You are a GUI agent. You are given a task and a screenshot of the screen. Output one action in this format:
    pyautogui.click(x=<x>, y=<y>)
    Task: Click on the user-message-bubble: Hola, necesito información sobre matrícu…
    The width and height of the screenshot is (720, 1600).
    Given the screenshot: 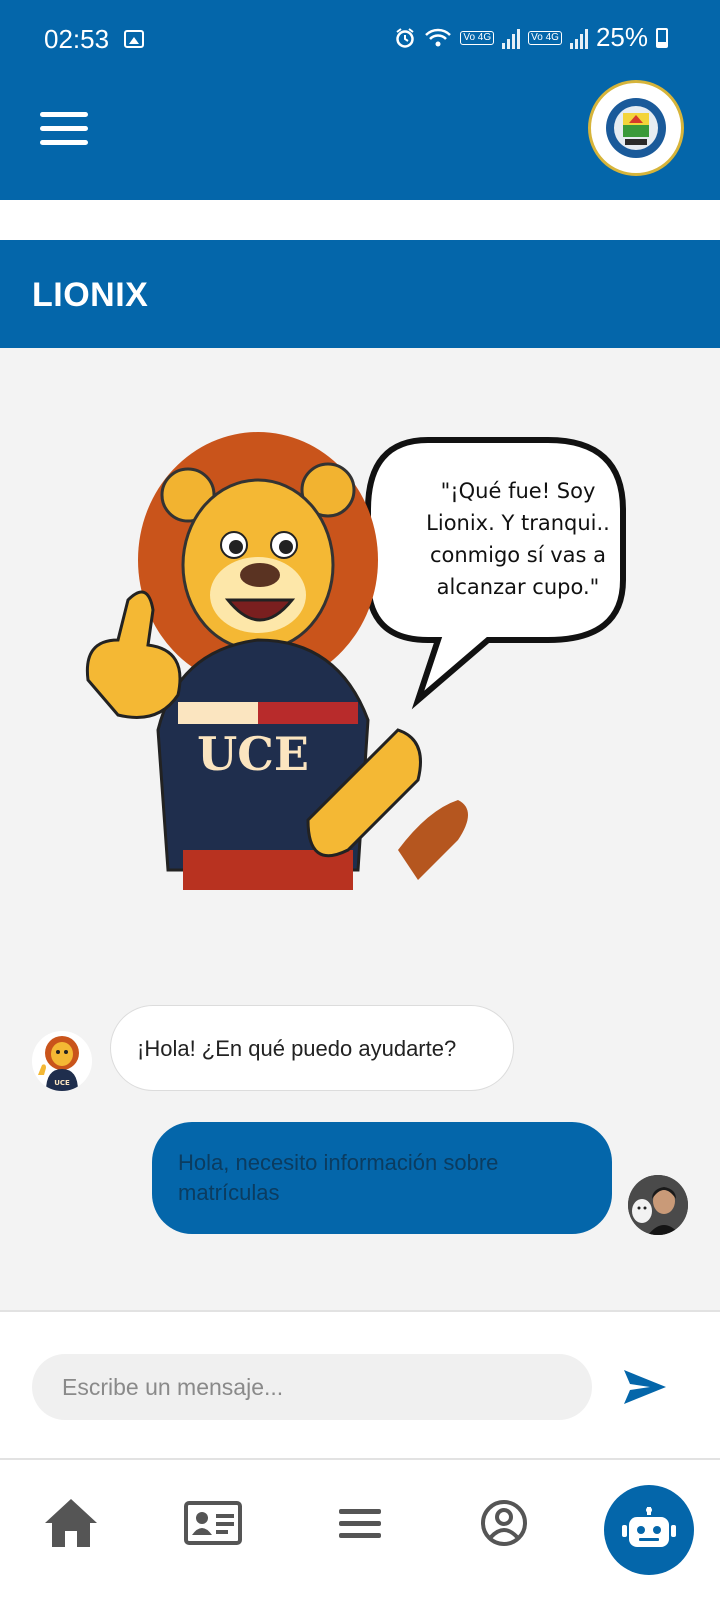 What is the action you would take?
    pyautogui.click(x=382, y=1178)
    